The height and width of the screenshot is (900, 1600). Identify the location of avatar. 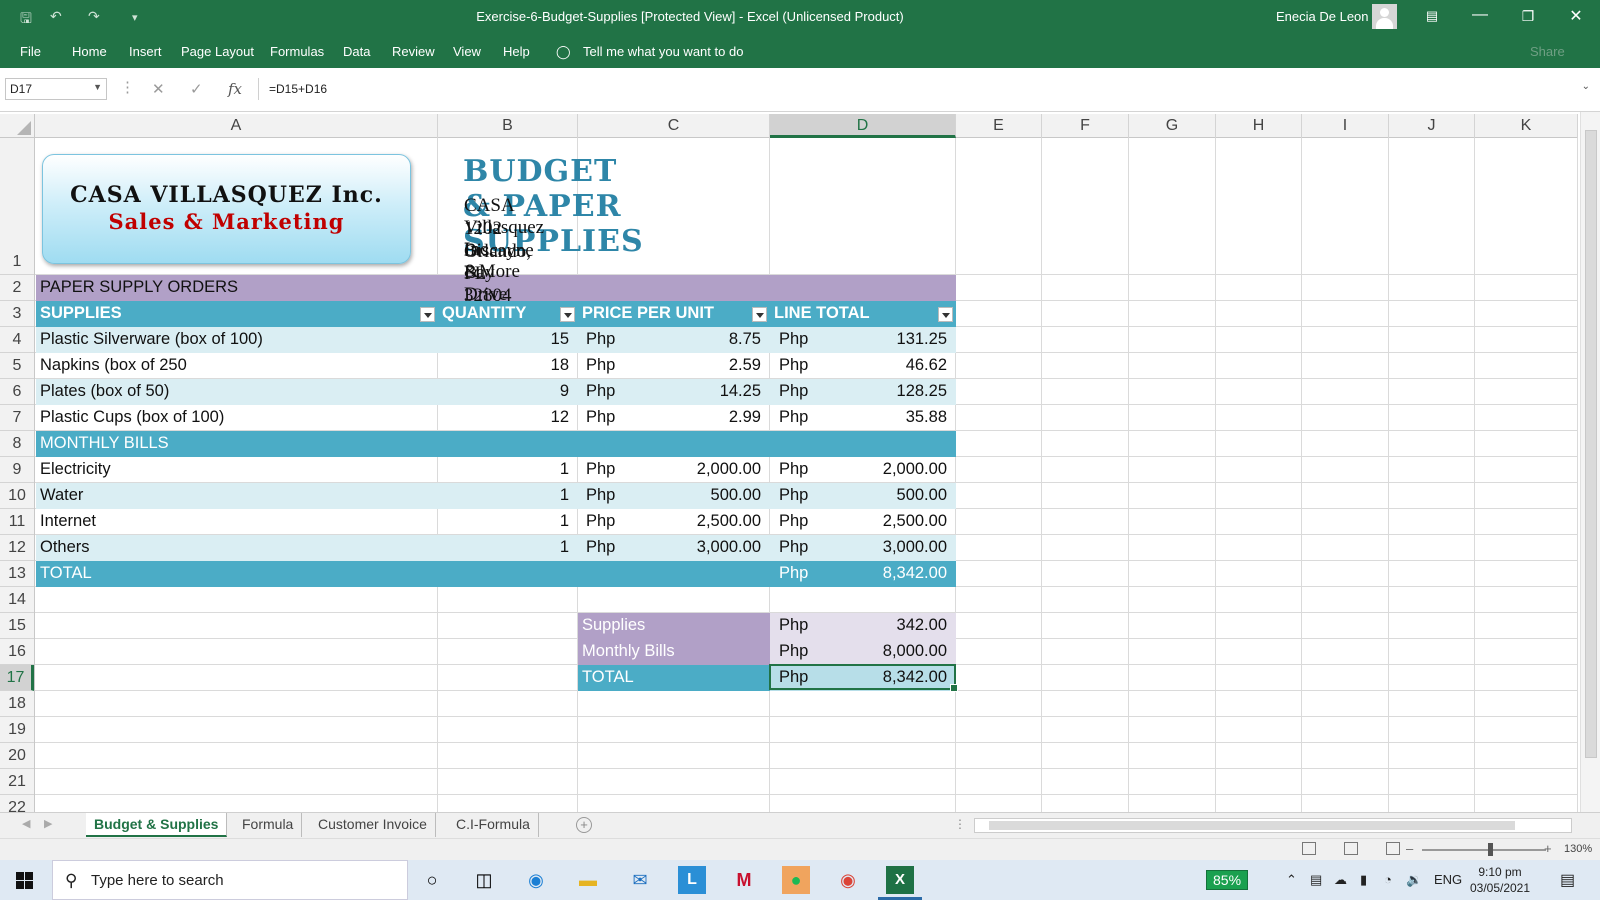
(1384, 16).